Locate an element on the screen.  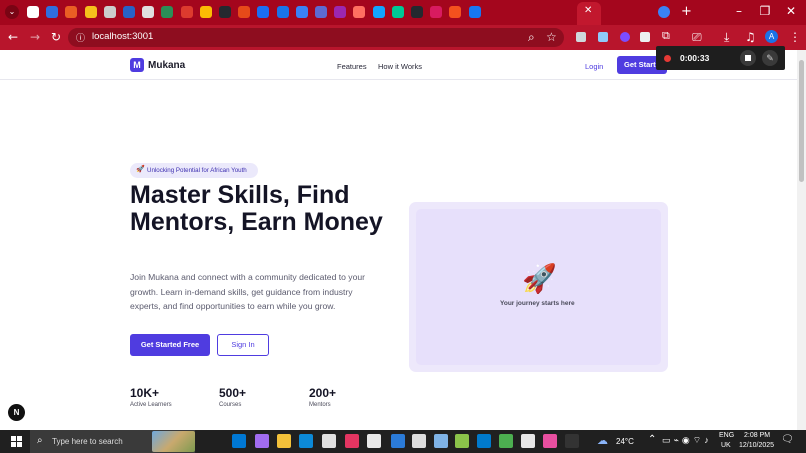
taskbar-chrome-icon is located at coordinates (329, 441).